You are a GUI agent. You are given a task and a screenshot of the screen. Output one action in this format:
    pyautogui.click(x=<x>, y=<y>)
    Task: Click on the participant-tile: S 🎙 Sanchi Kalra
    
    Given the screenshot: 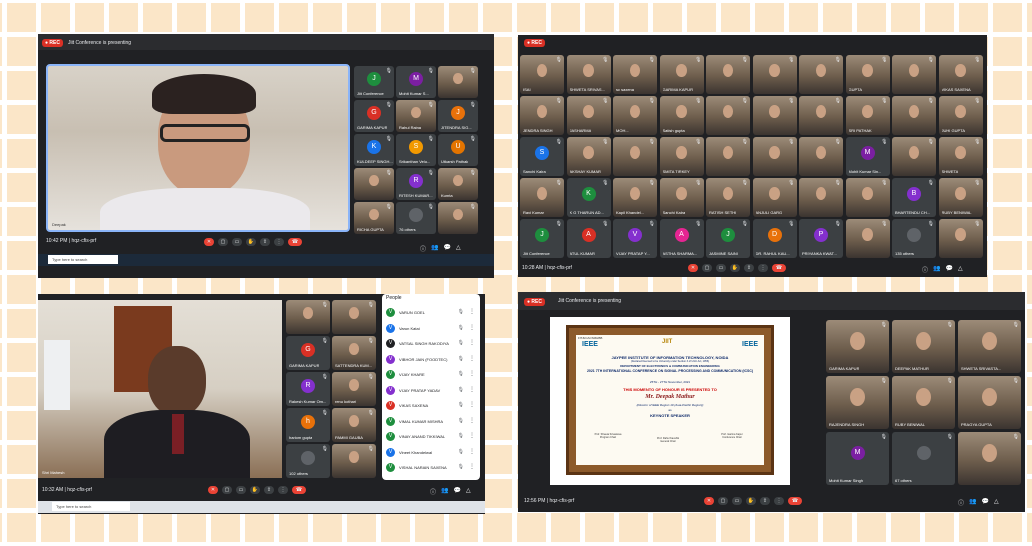 What is the action you would take?
    pyautogui.click(x=542, y=156)
    